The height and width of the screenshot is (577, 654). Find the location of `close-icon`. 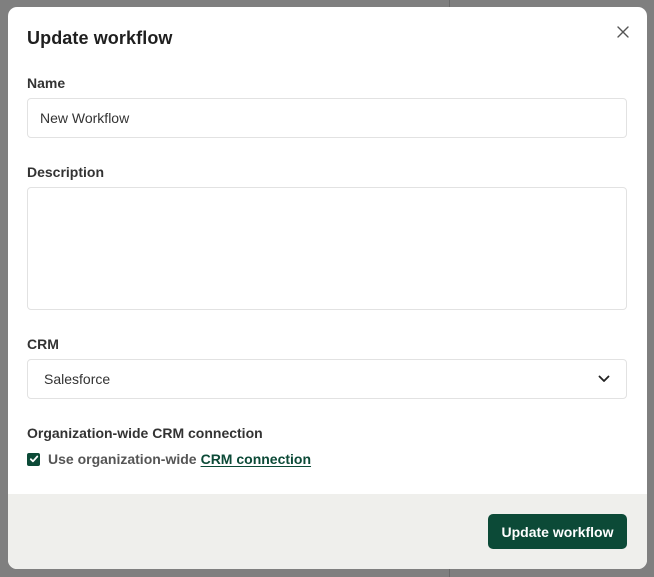

close-icon is located at coordinates (623, 33).